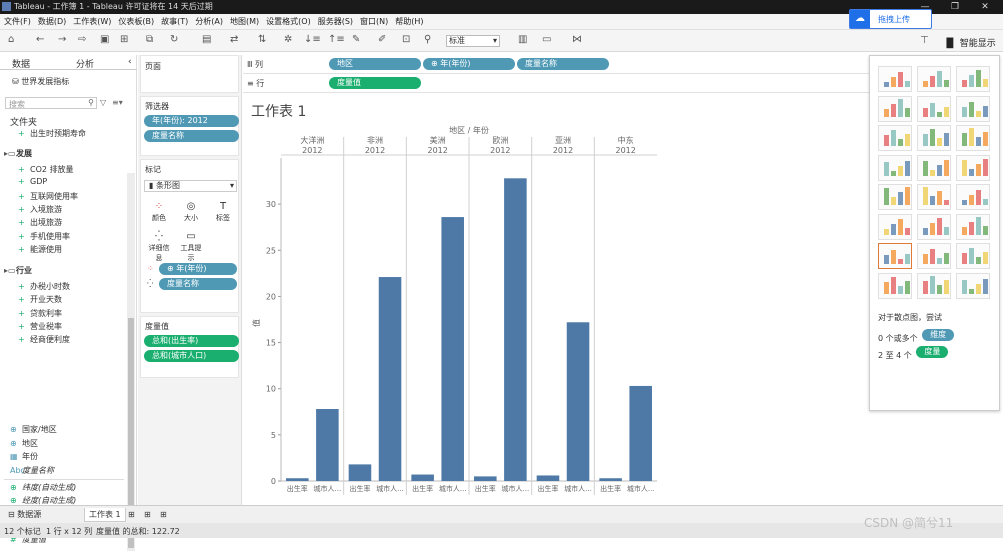 The image size is (1003, 551). I want to click on label-button: T 标签, so click(223, 212).